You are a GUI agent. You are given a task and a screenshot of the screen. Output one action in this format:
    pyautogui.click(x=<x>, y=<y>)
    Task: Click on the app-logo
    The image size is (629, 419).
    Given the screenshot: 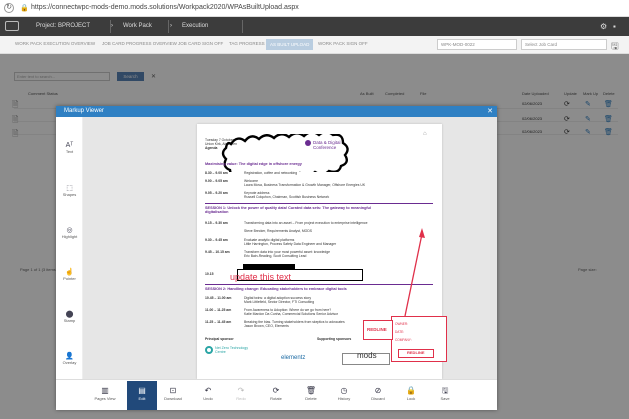 What is the action you would take?
    pyautogui.click(x=12, y=26)
    